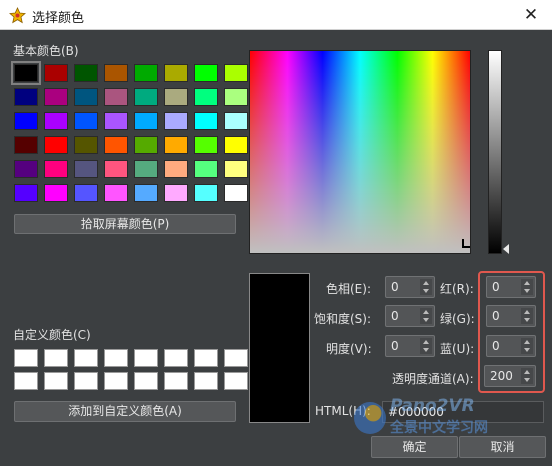  What do you see at coordinates (502, 447) in the screenshot?
I see `cancel-button: 取消` at bounding box center [502, 447].